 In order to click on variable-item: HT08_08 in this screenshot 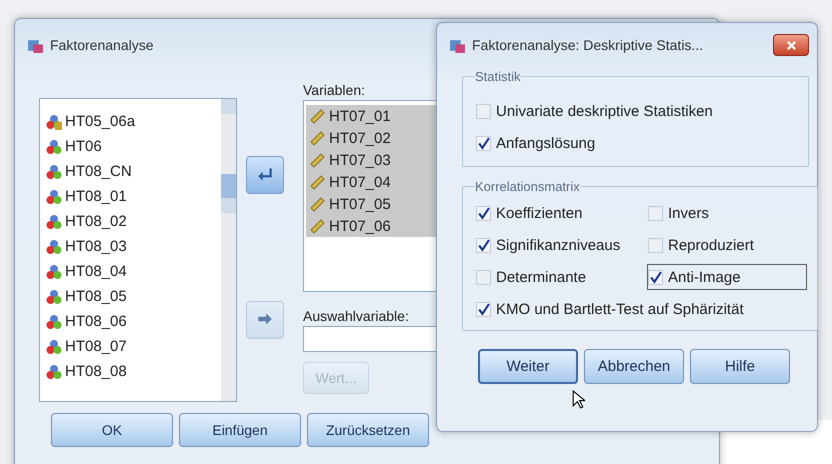, I will do `click(133, 371)`.